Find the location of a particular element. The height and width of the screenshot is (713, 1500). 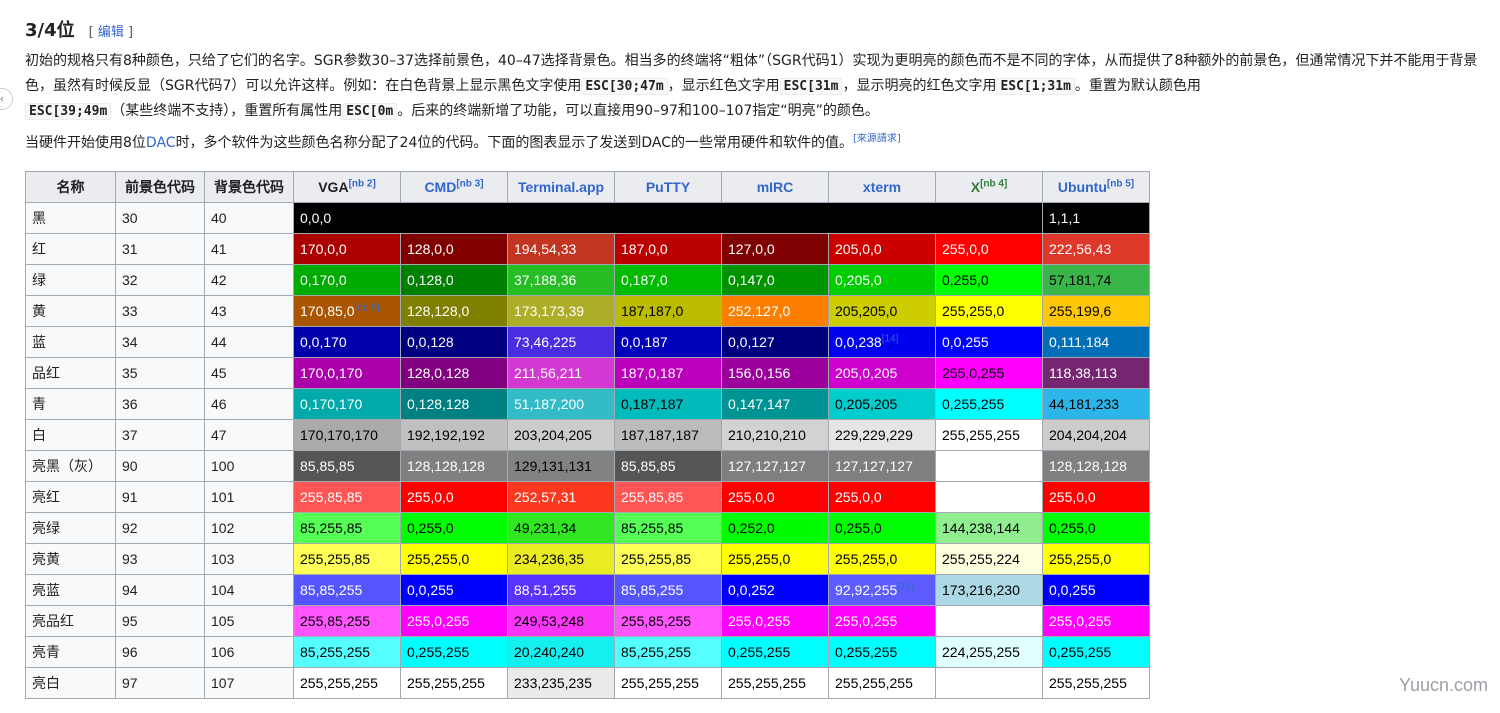

color-swatch-cell: 252,57,31 is located at coordinates (561, 497).